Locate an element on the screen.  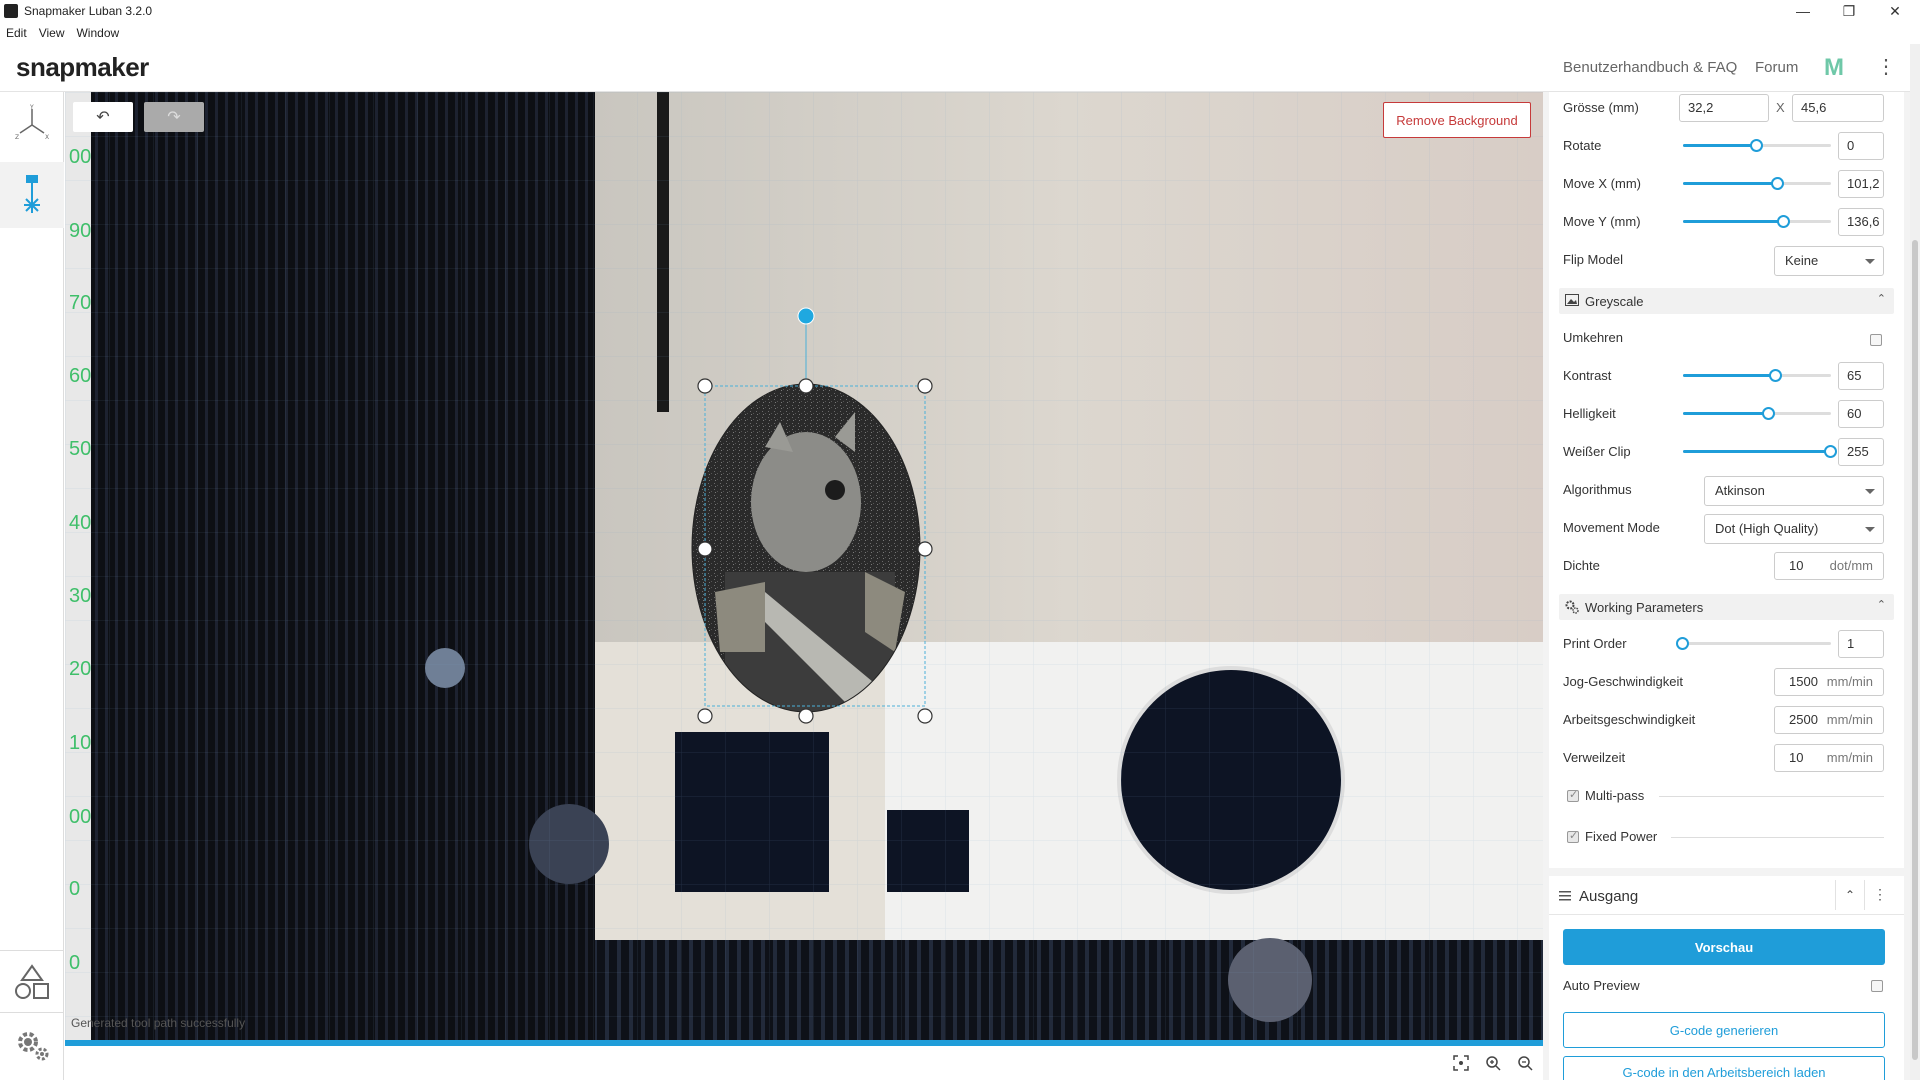
auto-preview-checkbox is located at coordinates (1877, 986).